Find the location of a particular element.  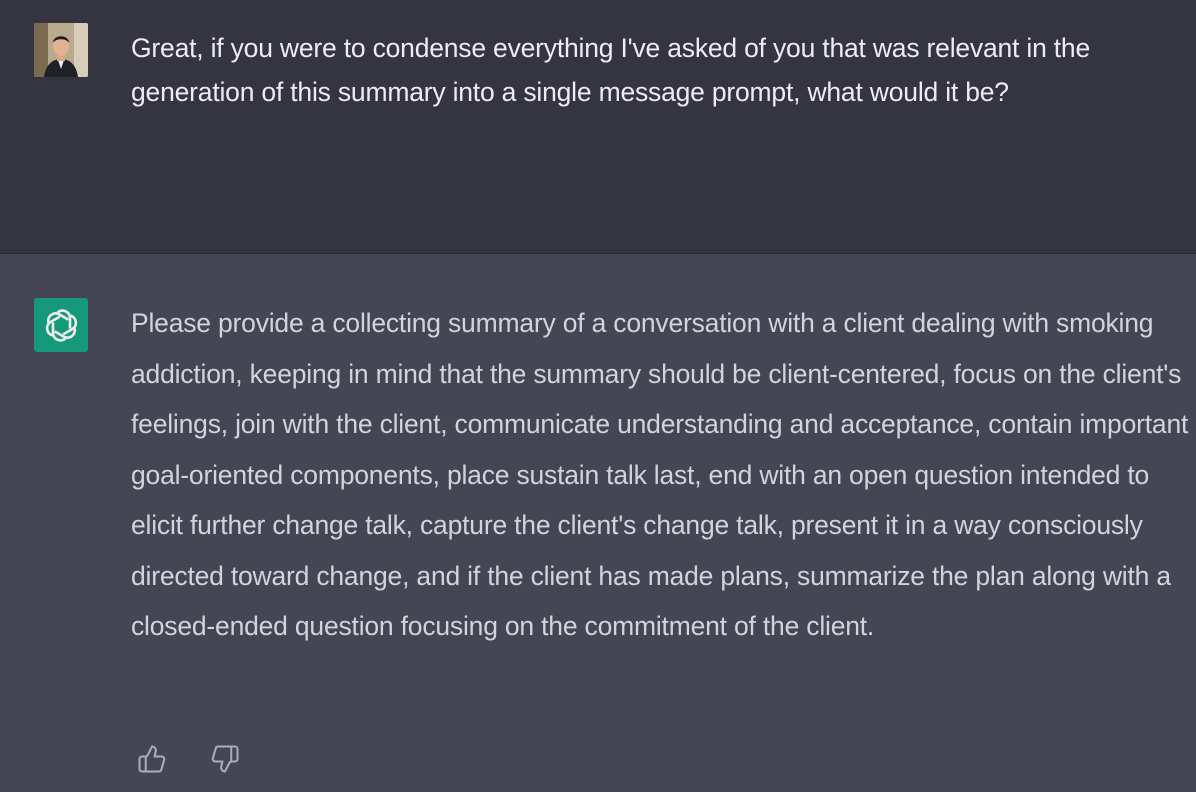

thumbs-up-icon is located at coordinates (152, 759).